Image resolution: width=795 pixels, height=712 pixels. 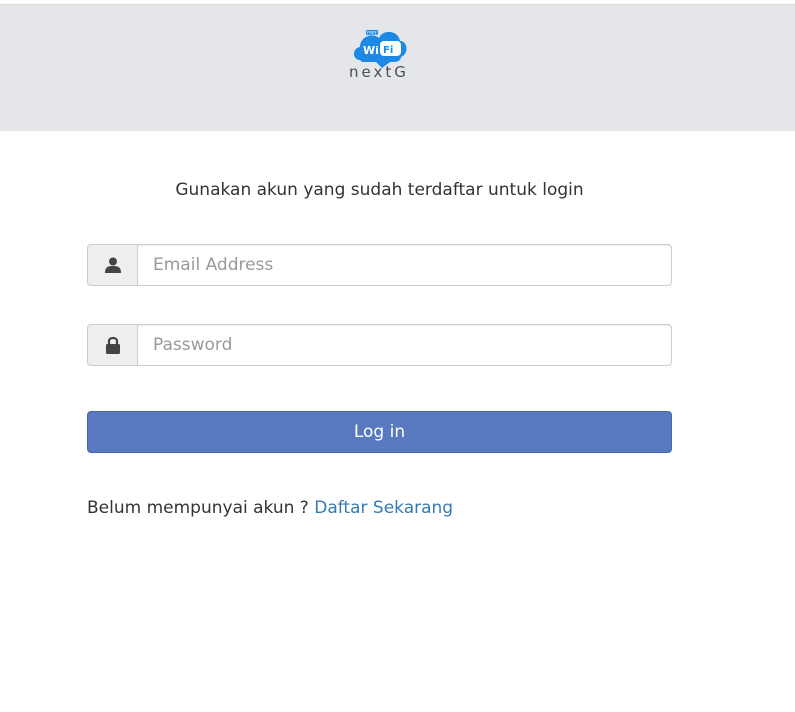 What do you see at coordinates (404, 265) in the screenshot?
I see `email-field` at bounding box center [404, 265].